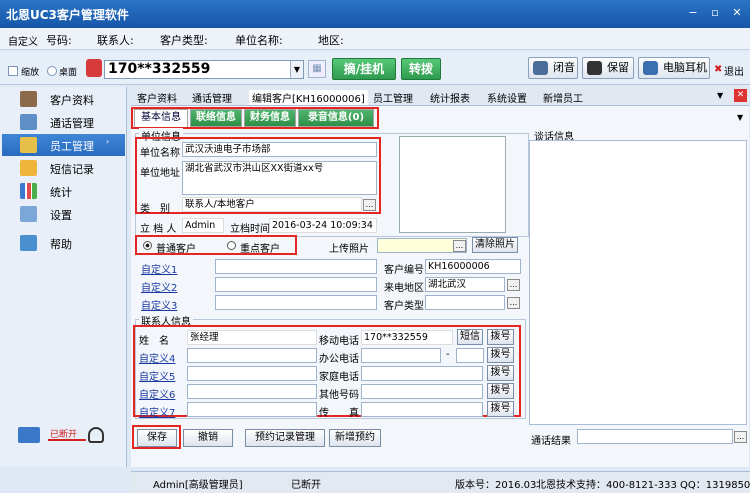 This screenshot has height=493, width=750. Describe the element at coordinates (72, 146) in the screenshot. I see `sidebar-item-label: 员工管理` at that location.